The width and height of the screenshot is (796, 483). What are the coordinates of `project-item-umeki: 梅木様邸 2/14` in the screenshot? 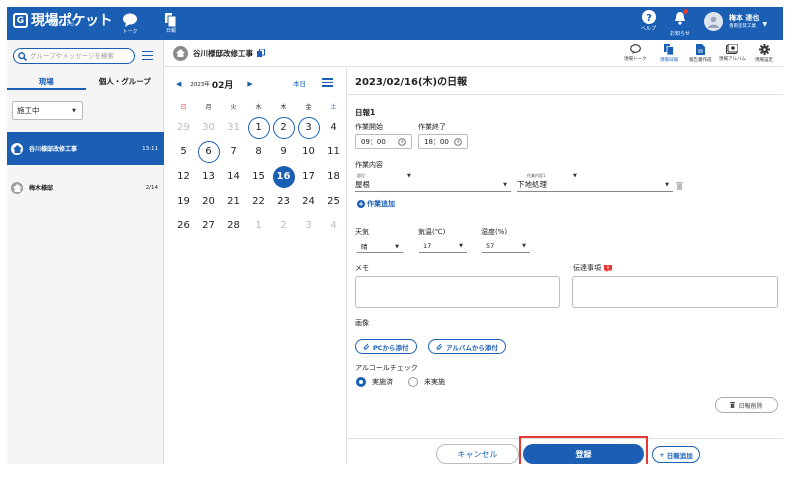 It's located at (85, 187).